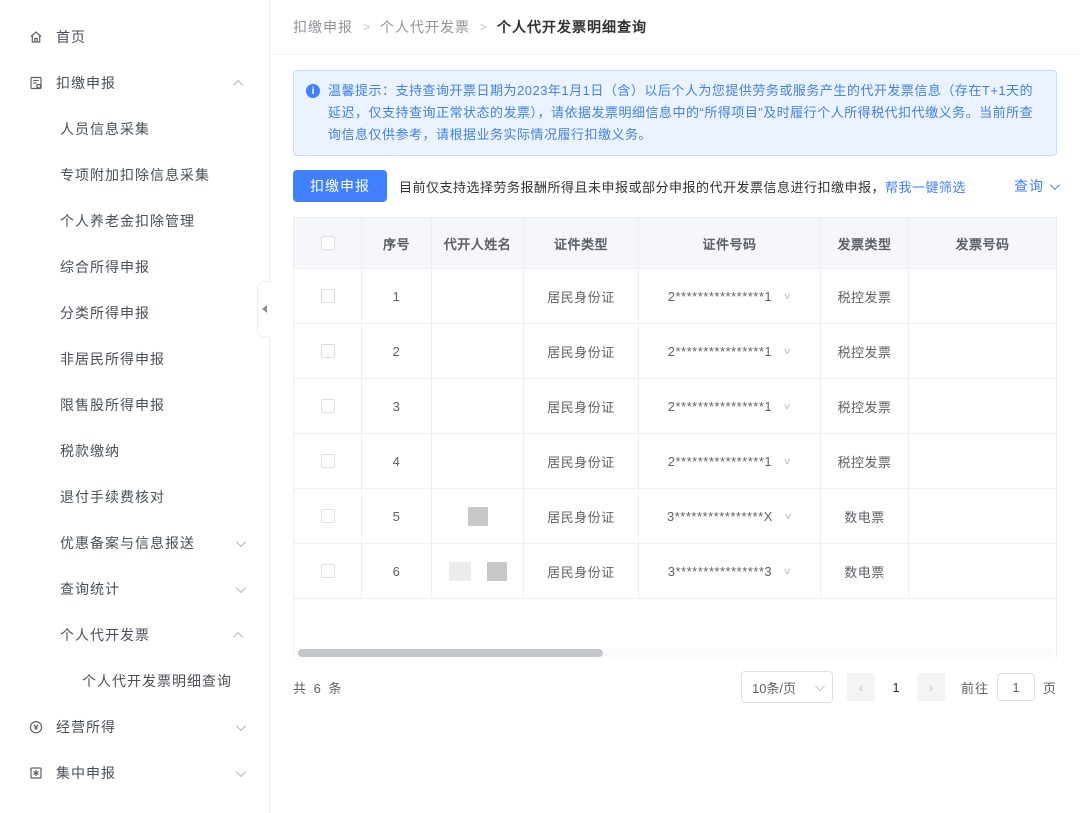  I want to click on breadcrumb-current: 个人代开发票明细查询, so click(572, 27).